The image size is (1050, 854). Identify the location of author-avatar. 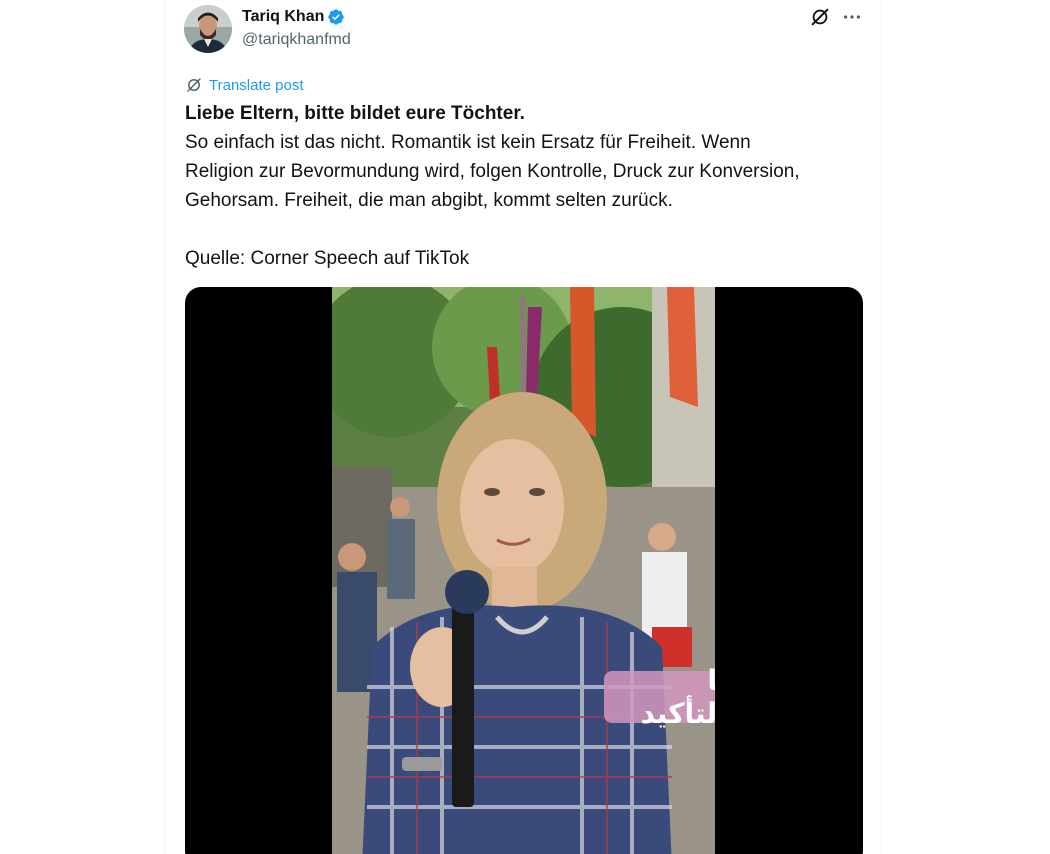
(208, 29).